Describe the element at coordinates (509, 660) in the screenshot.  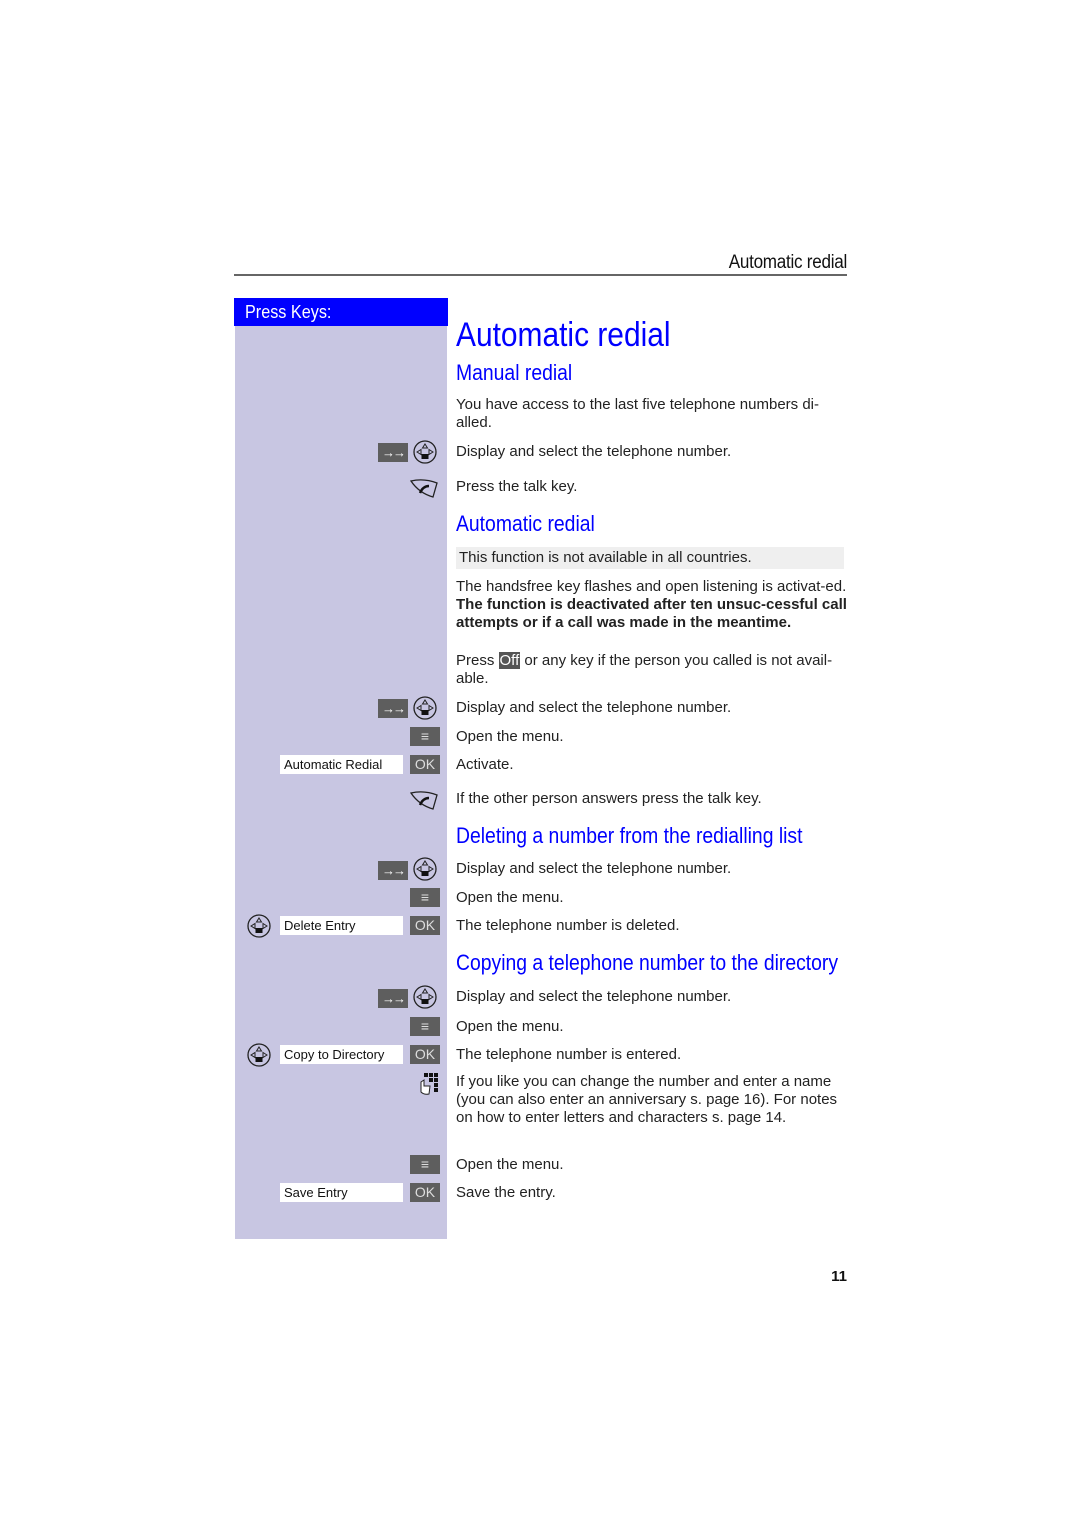
I see `off-key: Off` at that location.